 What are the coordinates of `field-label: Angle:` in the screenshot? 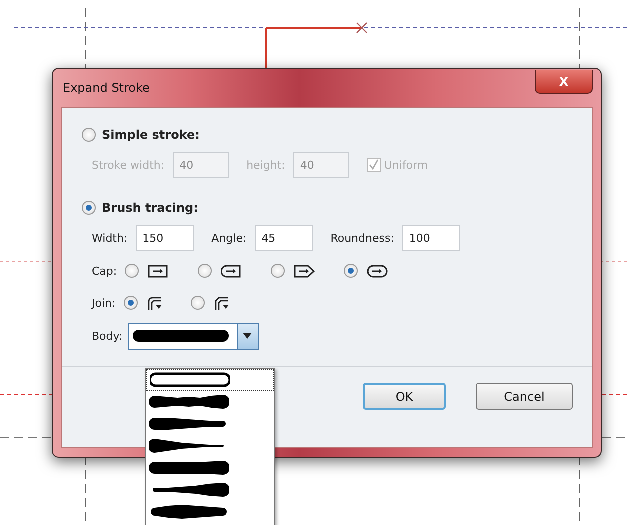 It's located at (229, 238).